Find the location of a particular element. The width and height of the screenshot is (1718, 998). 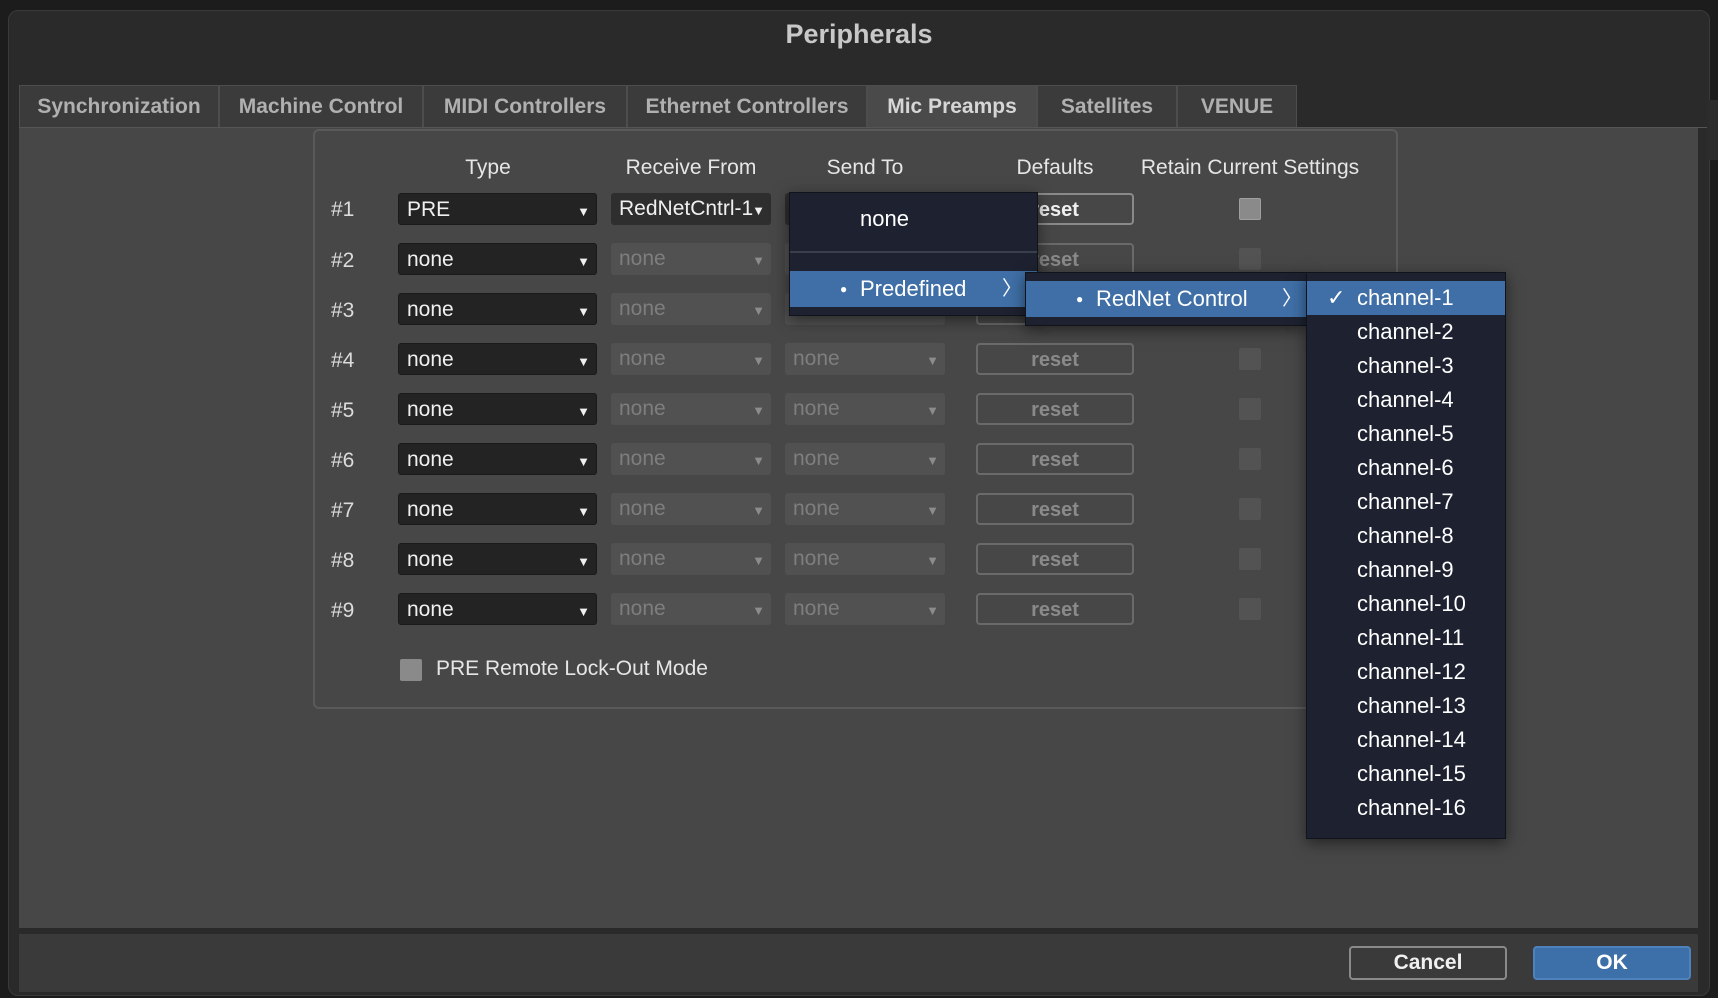

menu-item-channel-label: channel-1 is located at coordinates (1405, 297).